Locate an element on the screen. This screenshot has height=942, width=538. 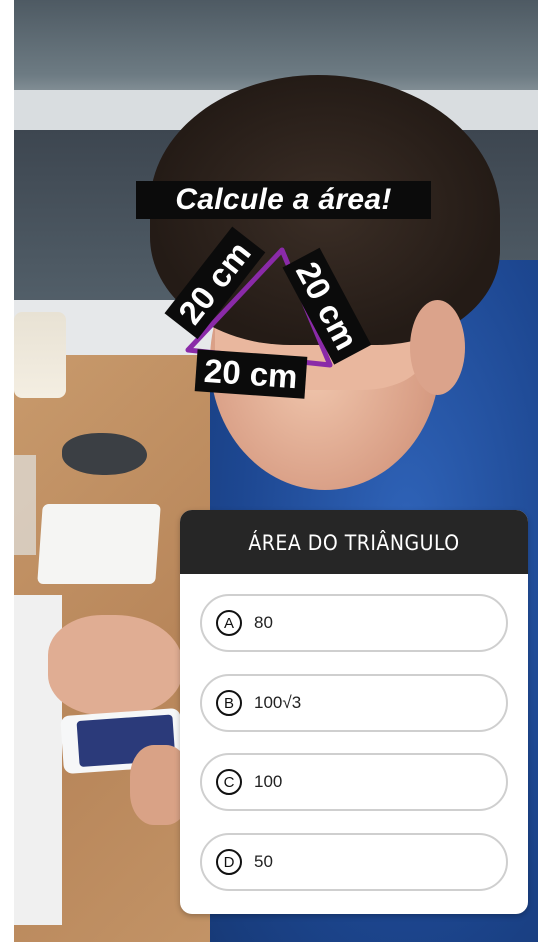
person-hand is located at coordinates (115, 665).